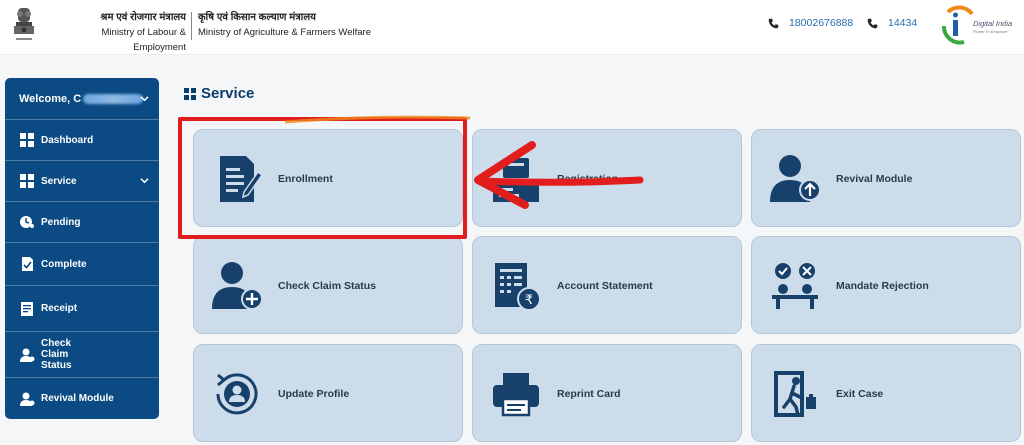 This screenshot has width=1024, height=445. I want to click on welcome-text: Welcome, C, so click(50, 98).